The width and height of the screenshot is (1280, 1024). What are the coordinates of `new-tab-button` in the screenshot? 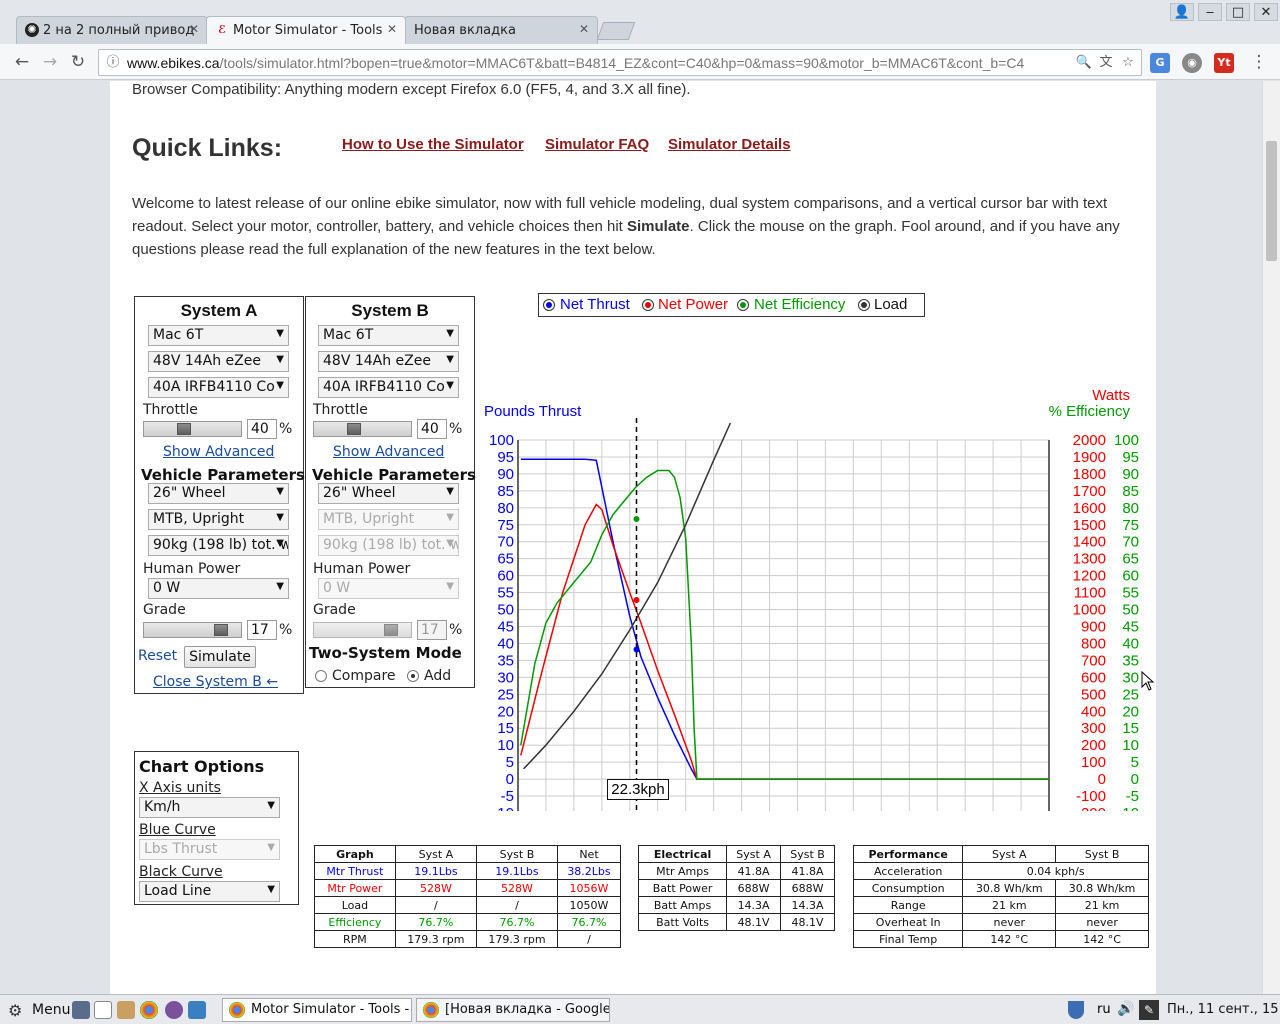 It's located at (616, 31).